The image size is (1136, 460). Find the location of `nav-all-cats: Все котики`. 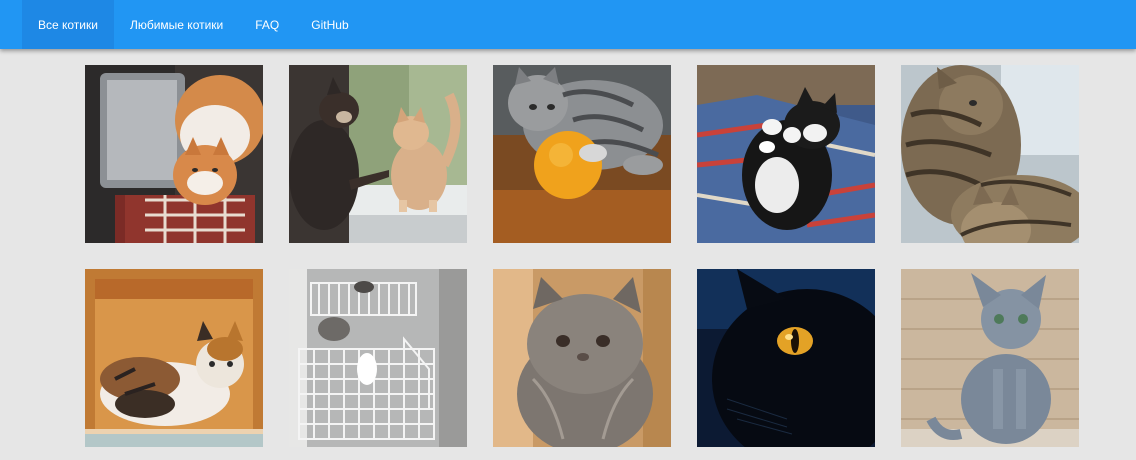

nav-all-cats: Все котики is located at coordinates (68, 24).